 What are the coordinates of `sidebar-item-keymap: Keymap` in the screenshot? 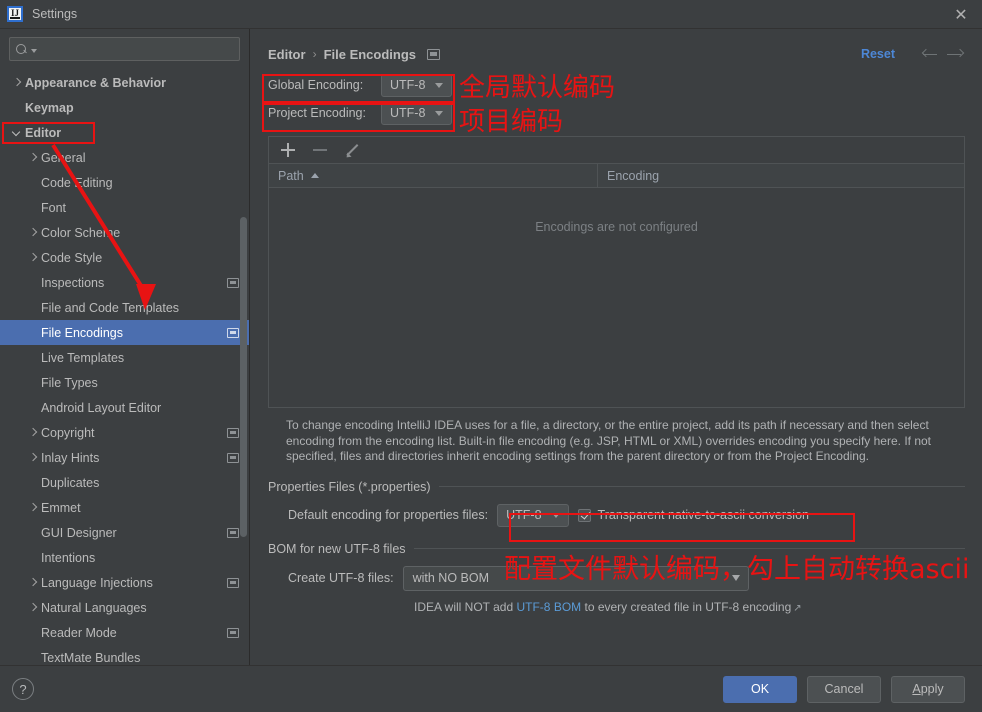 It's located at (124, 107).